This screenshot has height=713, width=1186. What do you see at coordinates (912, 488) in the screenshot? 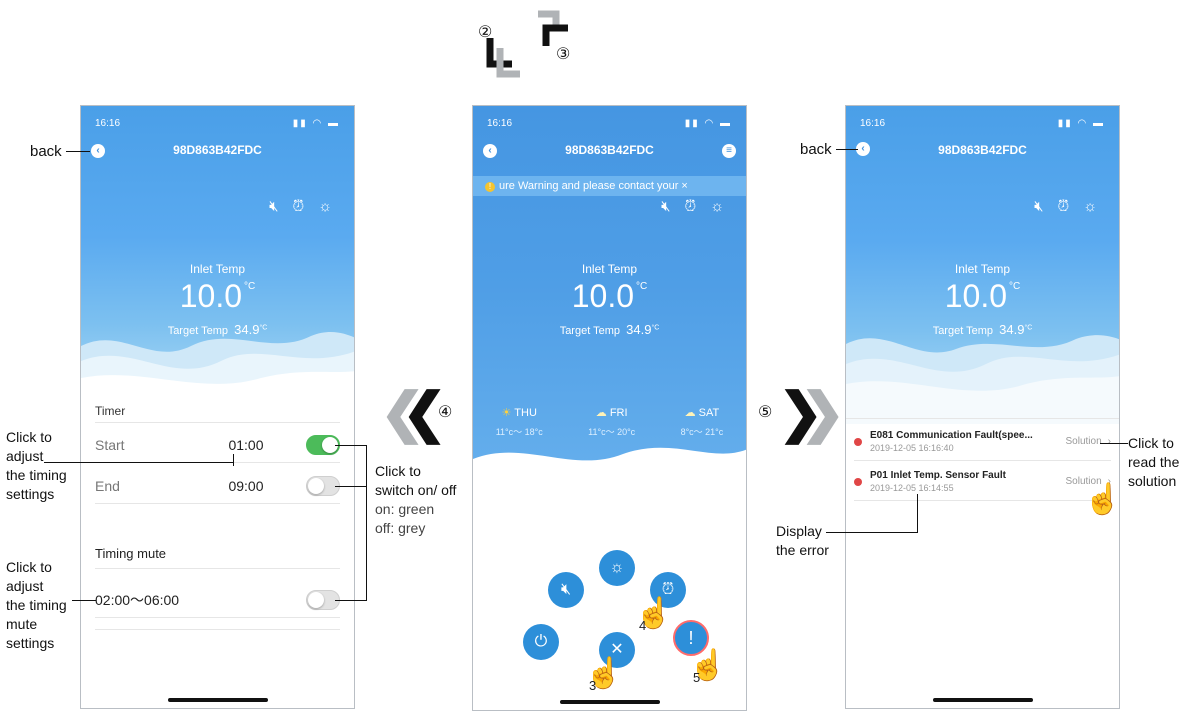
I see `fault-time: 2019-12-05 16:14:55` at bounding box center [912, 488].